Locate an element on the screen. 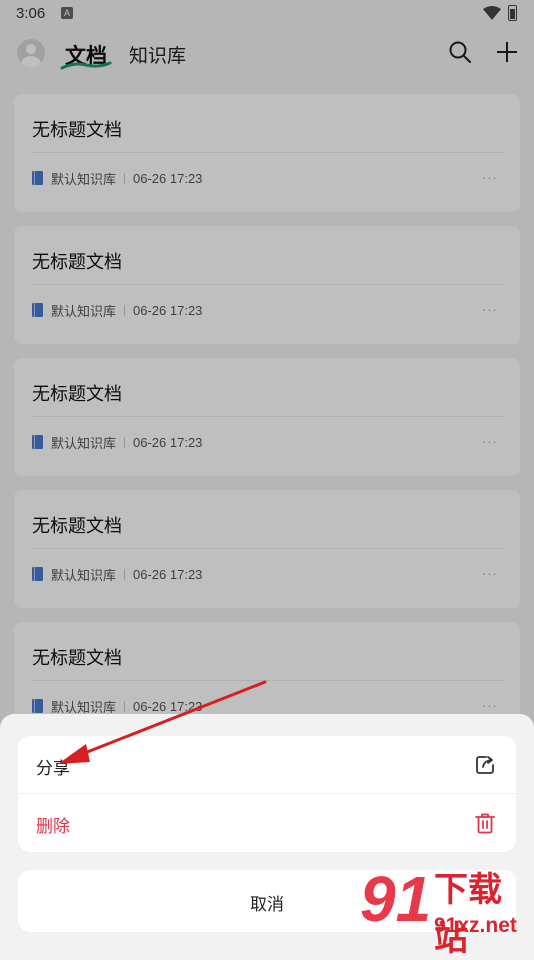  delete-button: 删除 is located at coordinates (267, 822).